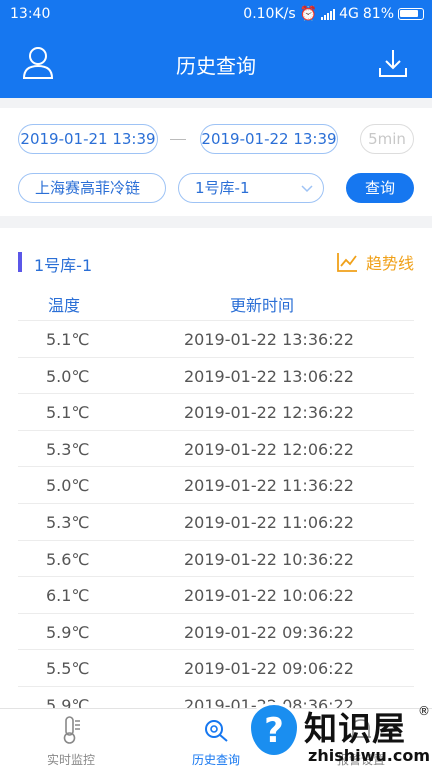  I want to click on table-row: 5.5℃ 2019-01-22 09:06:22, so click(216, 667).